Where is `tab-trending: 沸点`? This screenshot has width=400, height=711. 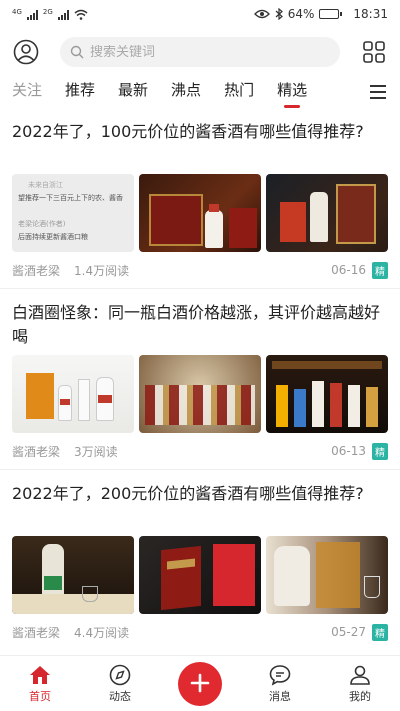 tab-trending: 沸点 is located at coordinates (186, 92).